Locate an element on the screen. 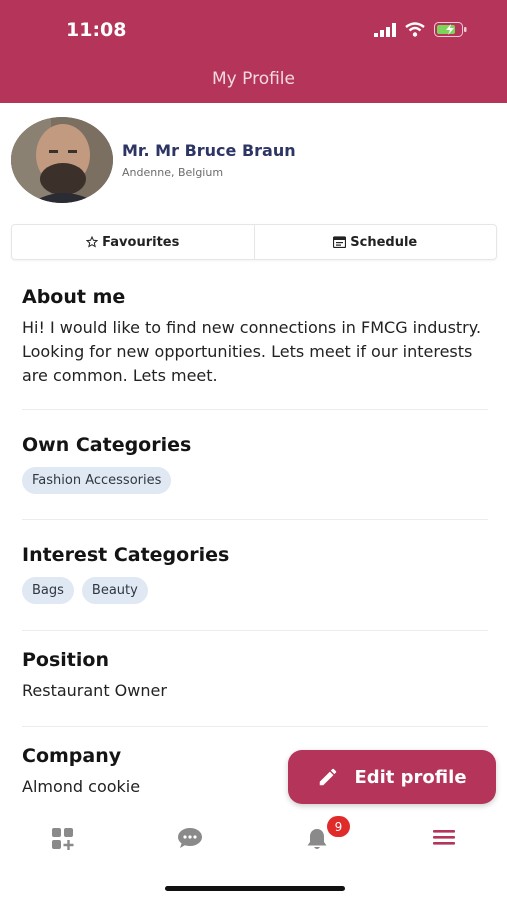 This screenshot has height=900, width=507. category-chip: Bags is located at coordinates (48, 590).